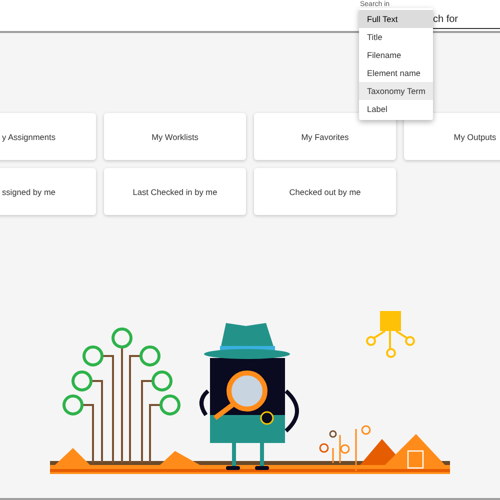 Image resolution: width=500 pixels, height=500 pixels. I want to click on menu-item: Title, so click(396, 37).